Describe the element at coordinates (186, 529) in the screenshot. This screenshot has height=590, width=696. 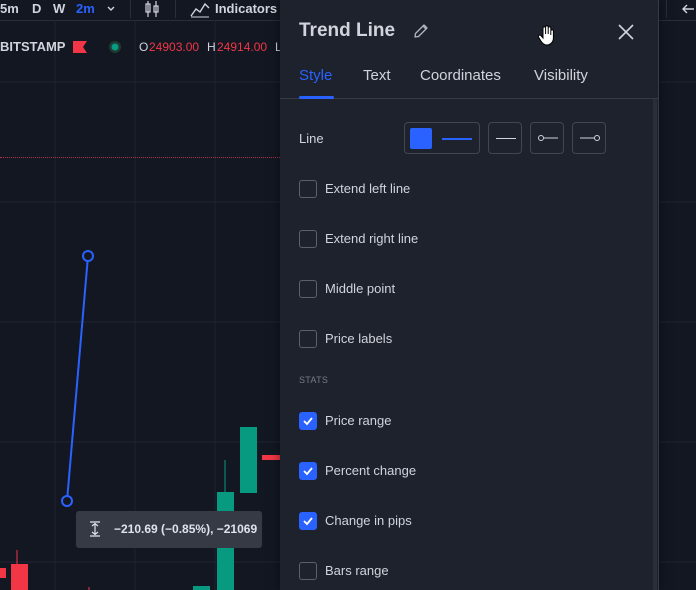
I see `tooltip-text: −210.69 (−0.85%), −21069` at that location.